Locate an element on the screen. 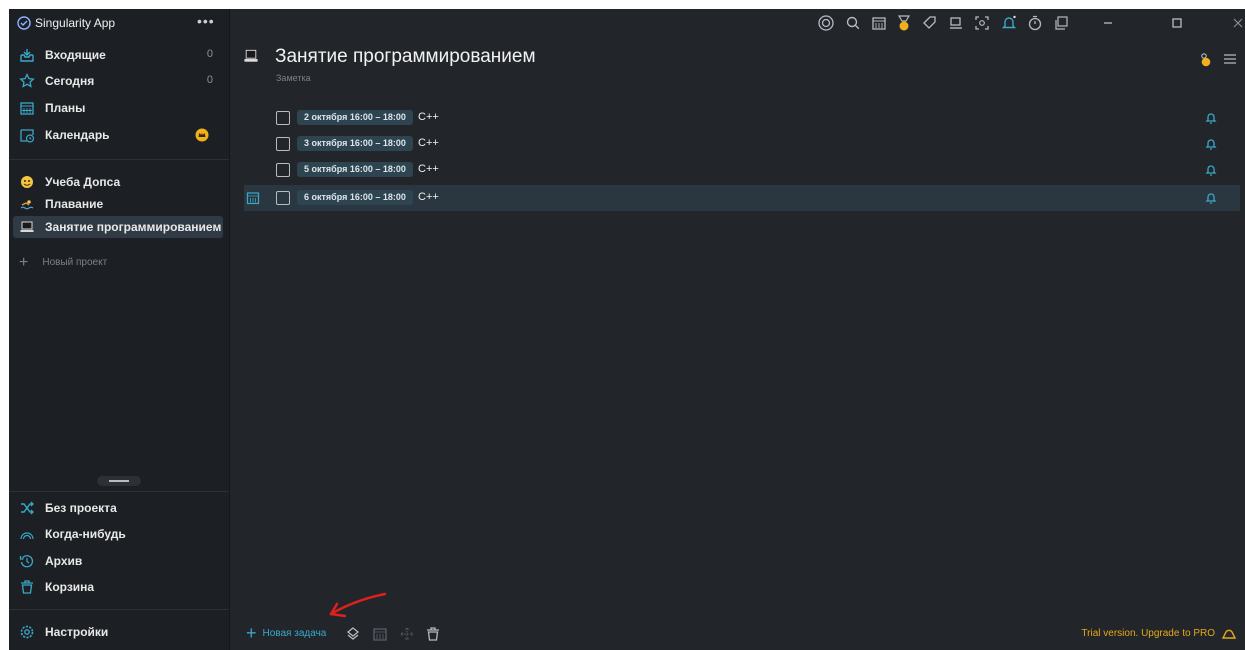 This screenshot has height=650, width=1245. tag-icon is located at coordinates (930, 23).